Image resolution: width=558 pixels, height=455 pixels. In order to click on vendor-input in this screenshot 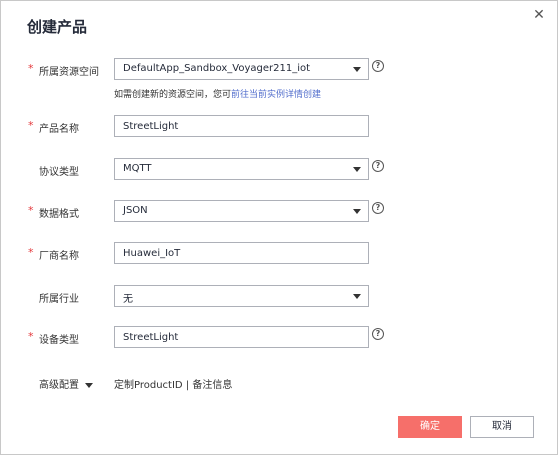, I will do `click(241, 253)`.